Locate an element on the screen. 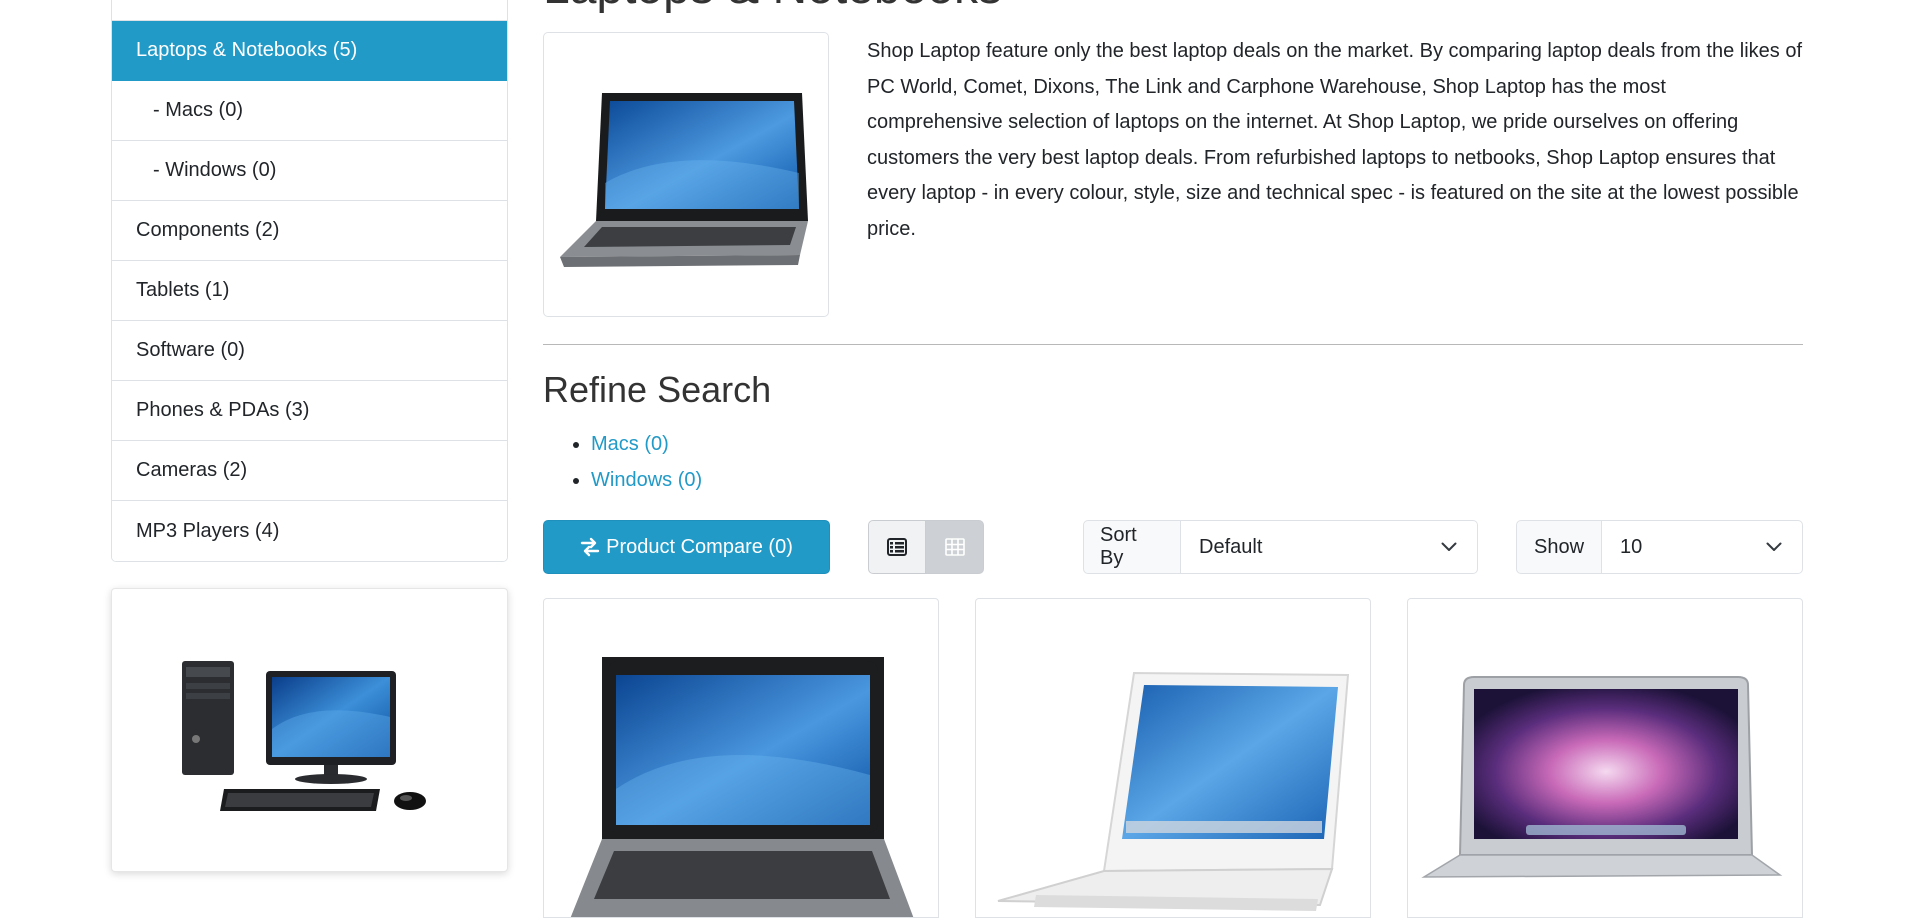 Image resolution: width=1920 pixels, height=918 pixels. category-thumbnail is located at coordinates (686, 174).